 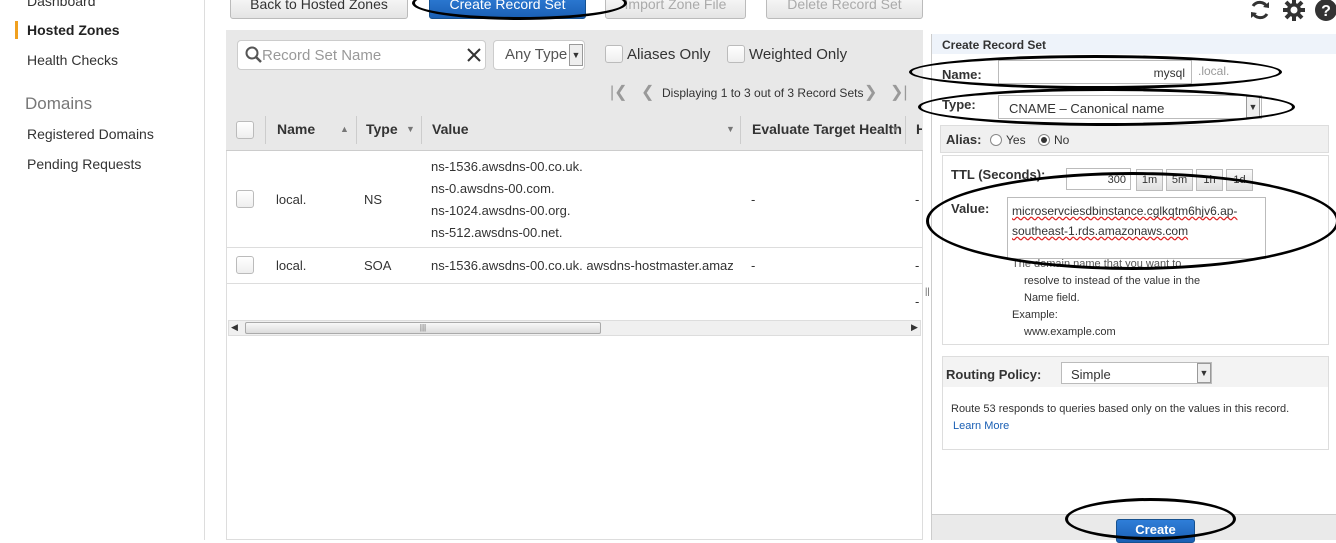 What do you see at coordinates (919, 129) in the screenshot?
I see `column-header-h: H` at bounding box center [919, 129].